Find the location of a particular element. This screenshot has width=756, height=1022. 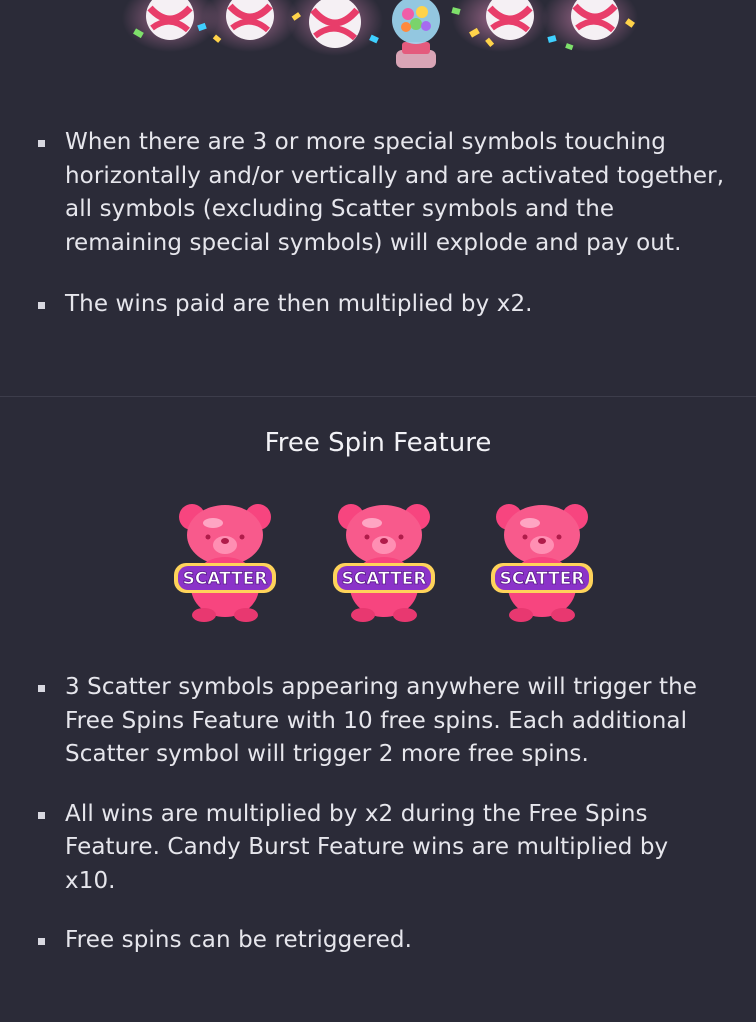

free-spin-title: Free Spin Feature is located at coordinates (378, 443).